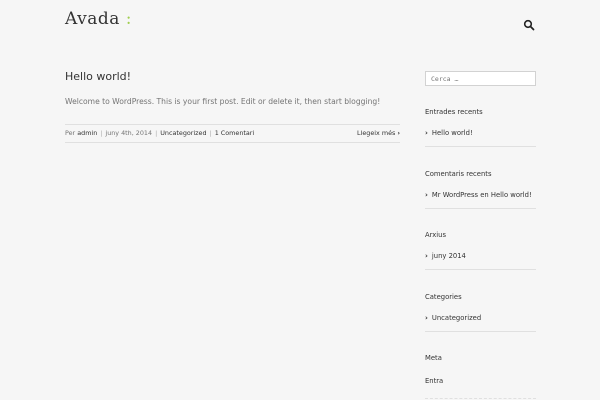 Image resolution: width=600 pixels, height=400 pixels. What do you see at coordinates (183, 133) in the screenshot?
I see `meta-category-link: Uncategorized` at bounding box center [183, 133].